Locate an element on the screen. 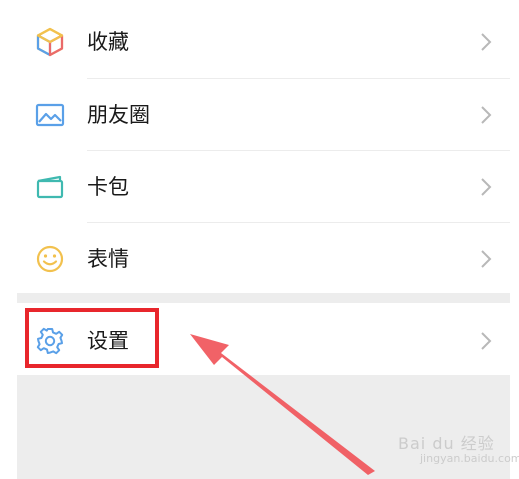 The image size is (519, 479). moments-photo-icon is located at coordinates (50, 115).